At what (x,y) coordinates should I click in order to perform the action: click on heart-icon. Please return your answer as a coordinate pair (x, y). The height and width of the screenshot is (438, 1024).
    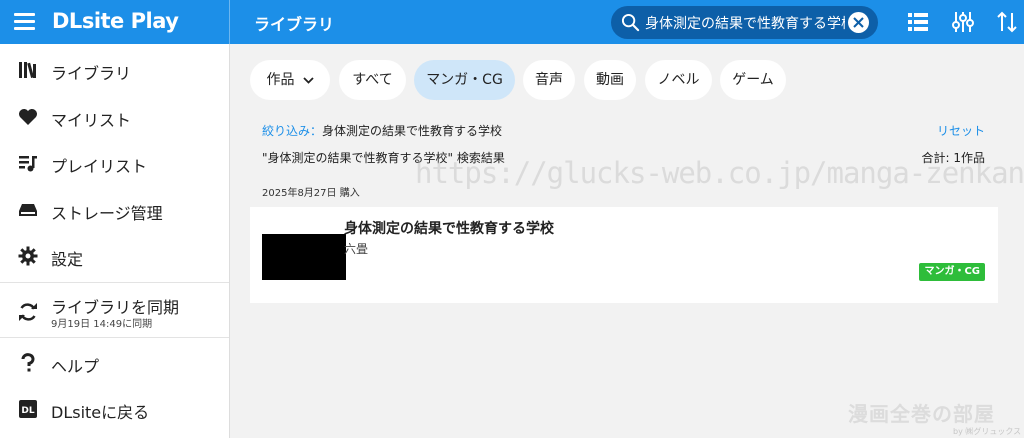
    Looking at the image, I should click on (28, 117).